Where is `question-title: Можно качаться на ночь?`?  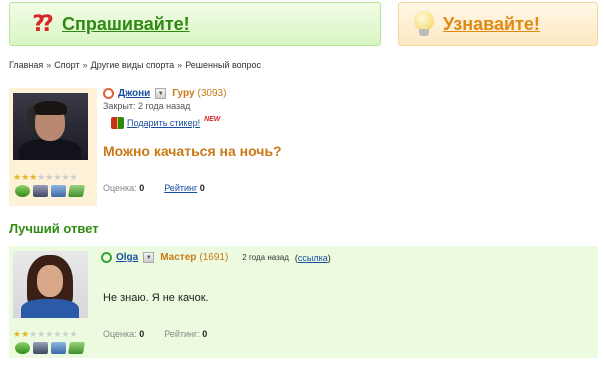
question-title: Можно качаться на ночь? is located at coordinates (192, 151).